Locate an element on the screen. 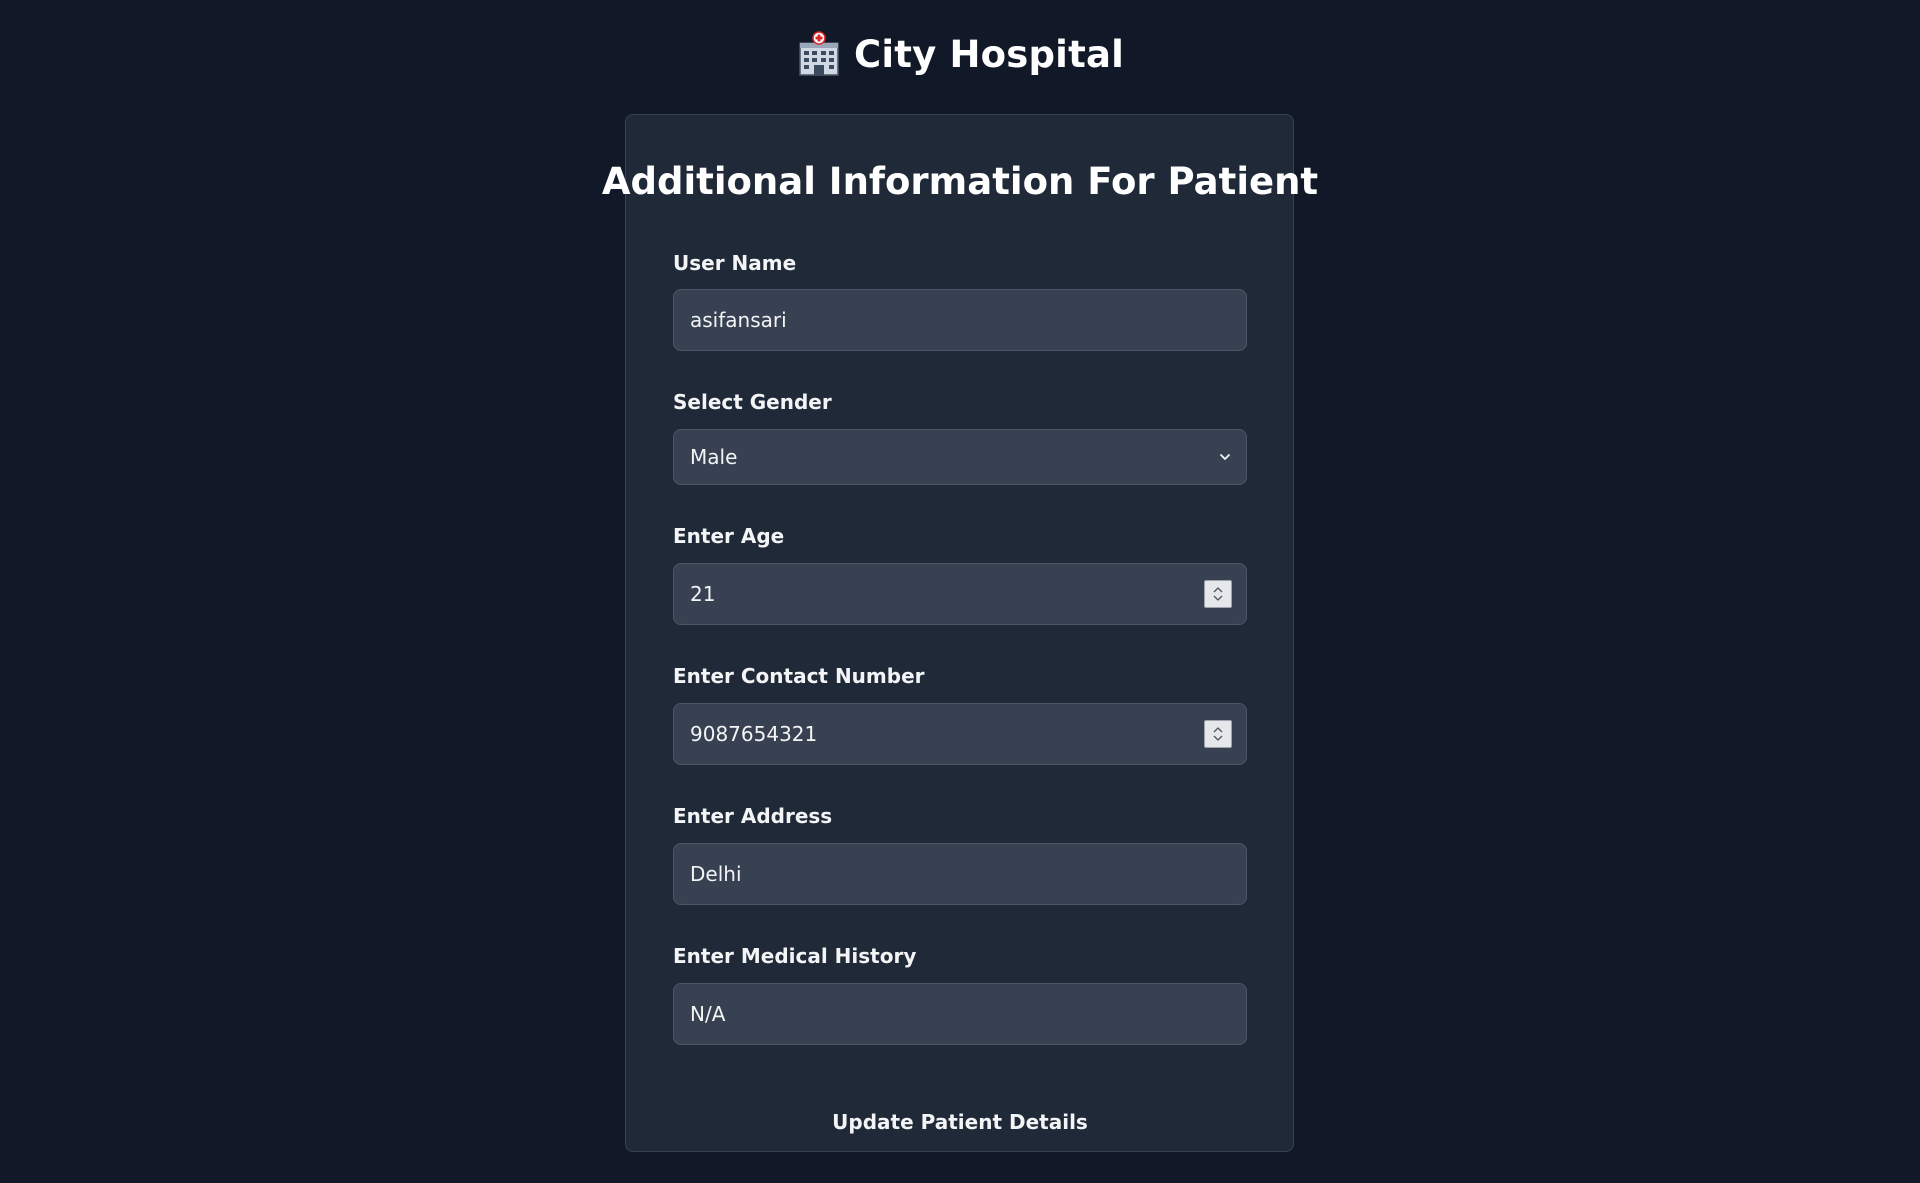  form-title: Additional Information For Patient is located at coordinates (960, 181).